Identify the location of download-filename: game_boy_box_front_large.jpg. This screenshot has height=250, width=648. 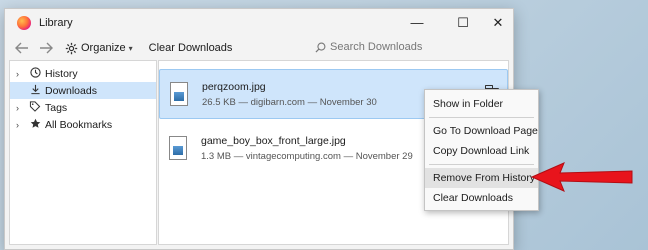
(273, 140).